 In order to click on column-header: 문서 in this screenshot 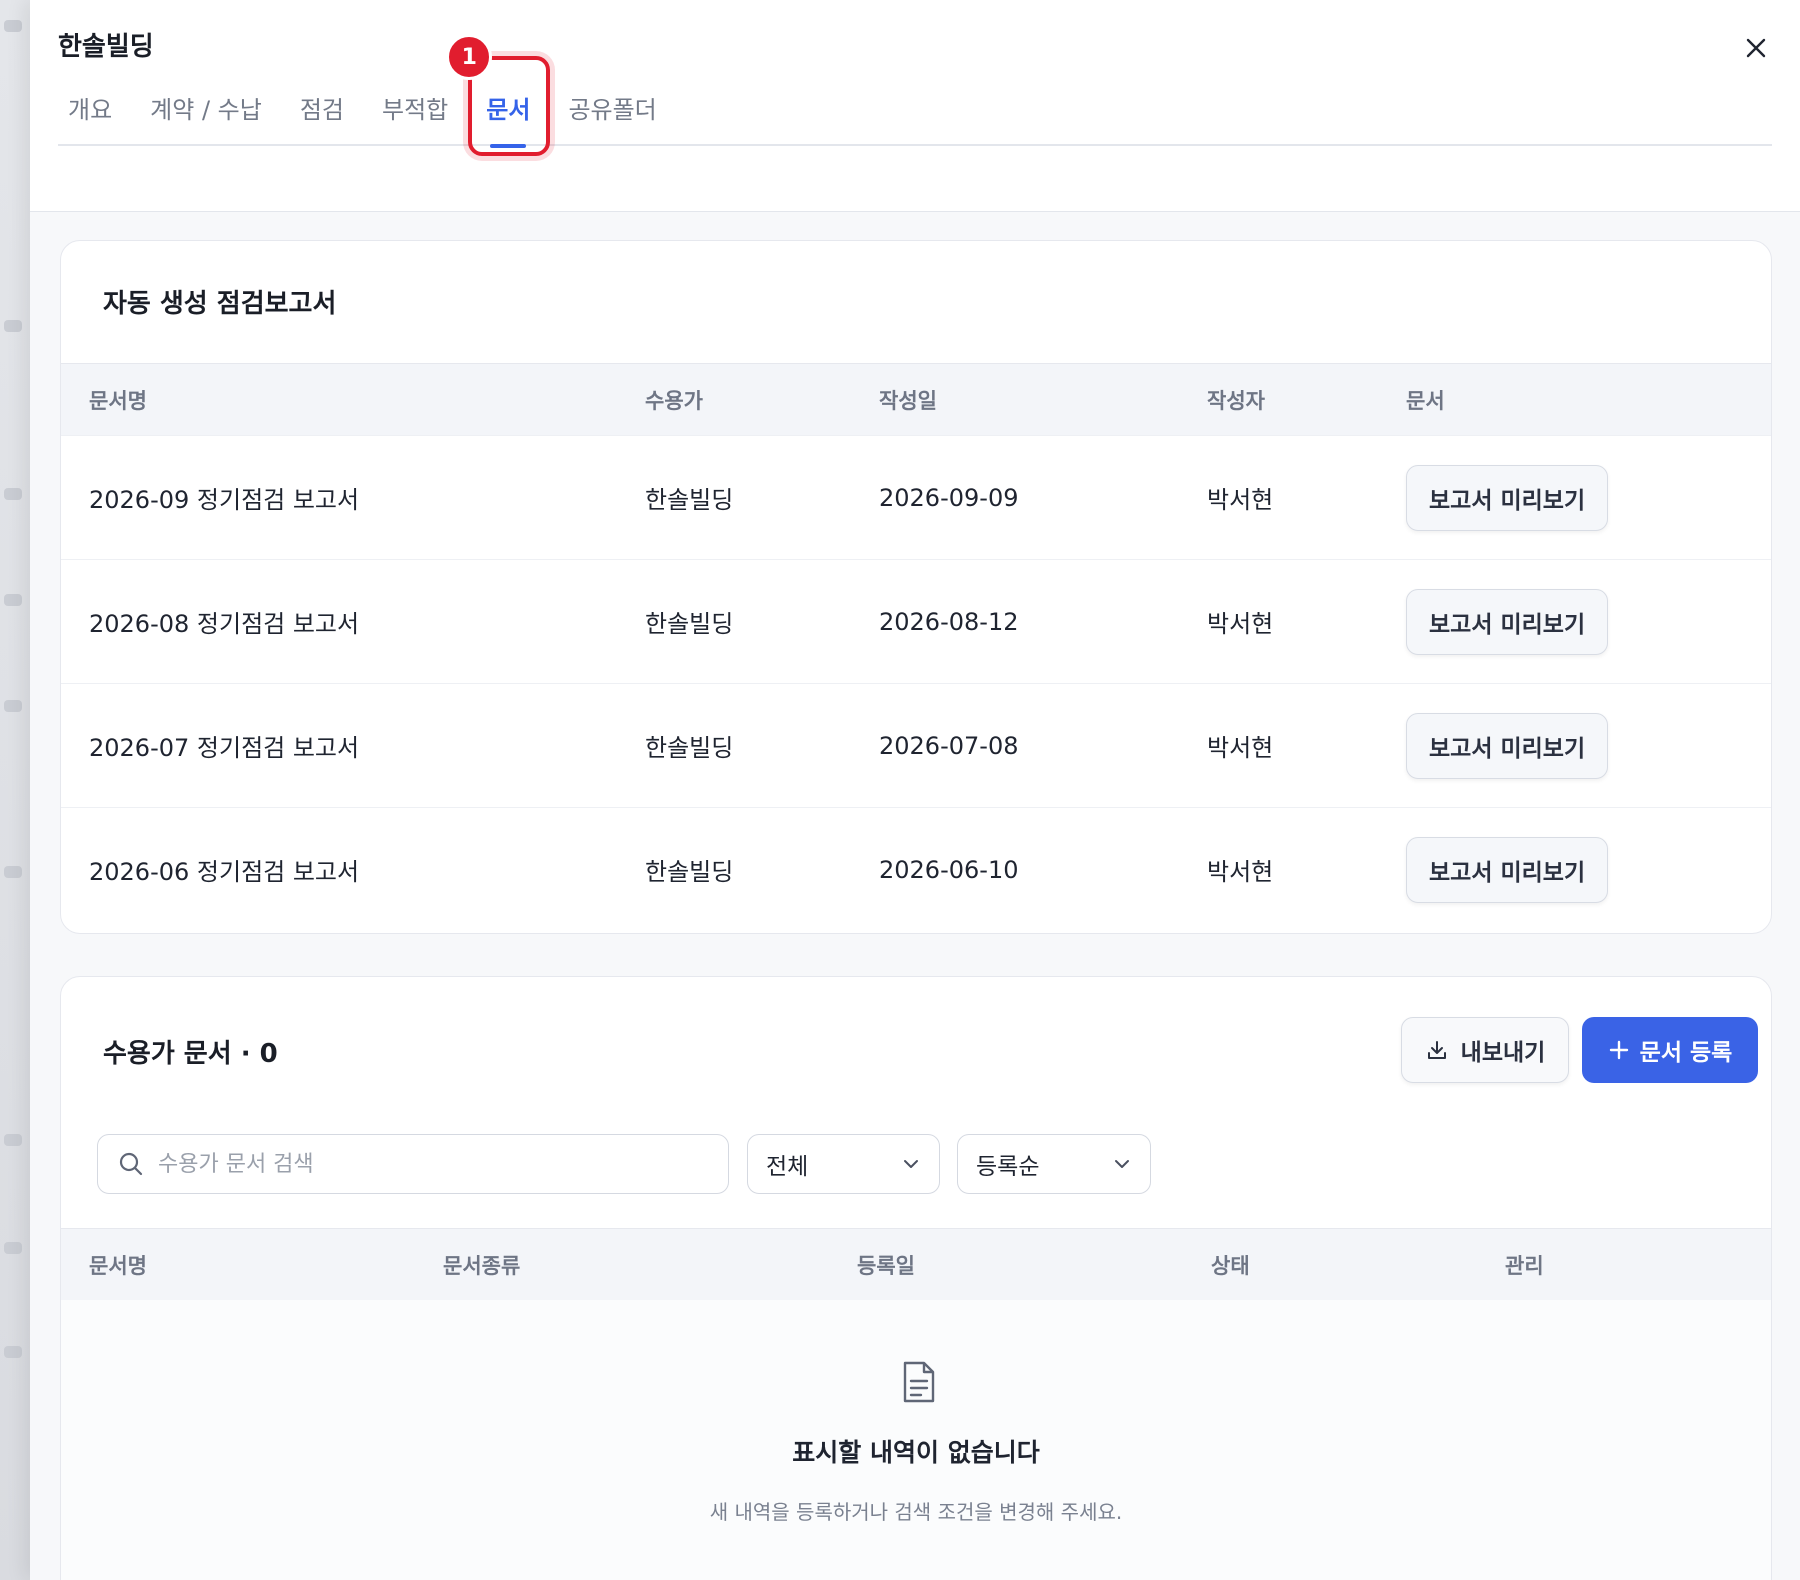, I will do `click(1425, 400)`.